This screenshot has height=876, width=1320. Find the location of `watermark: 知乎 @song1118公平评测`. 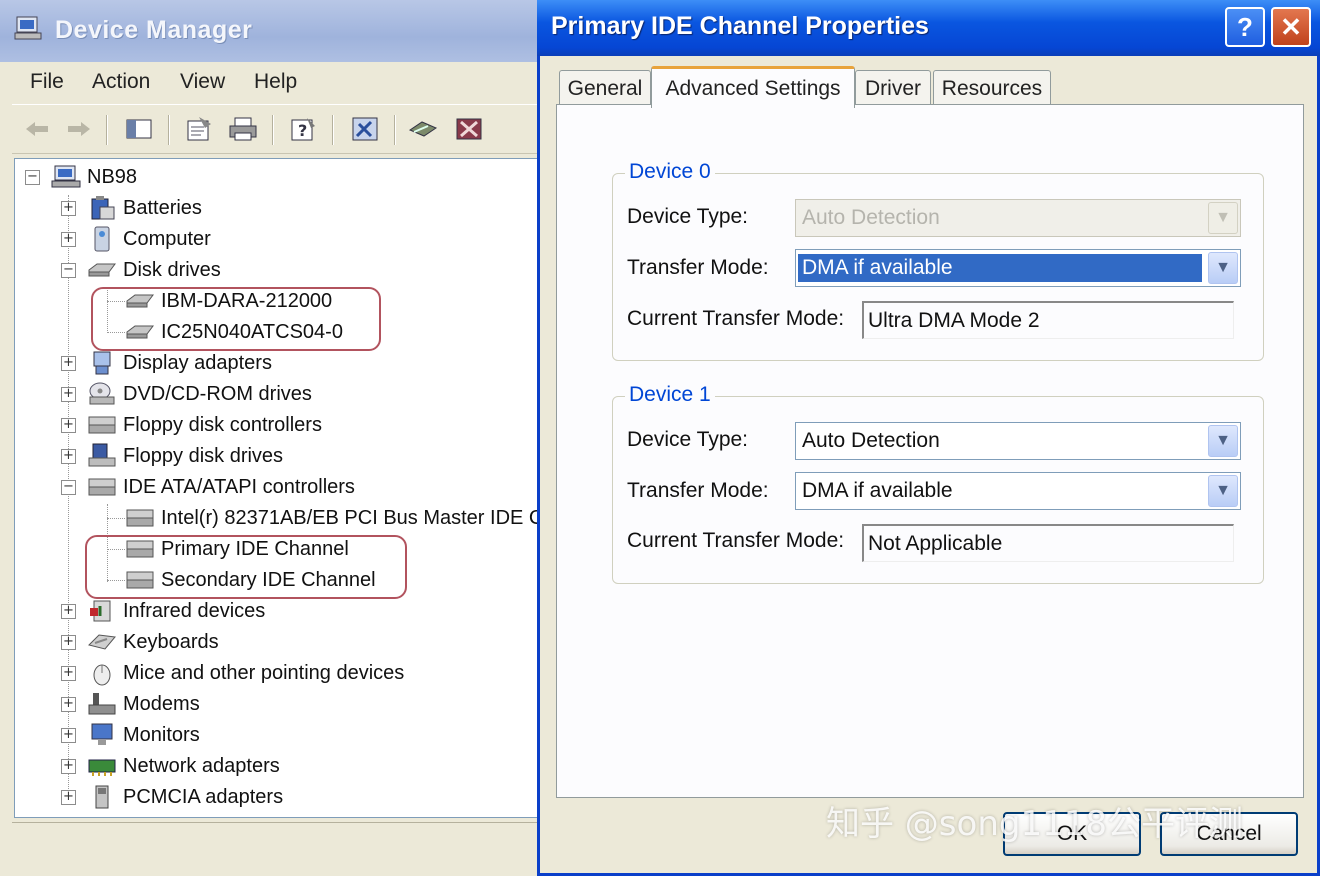

watermark: 知乎 @song1118公平评测 is located at coordinates (1034, 824).